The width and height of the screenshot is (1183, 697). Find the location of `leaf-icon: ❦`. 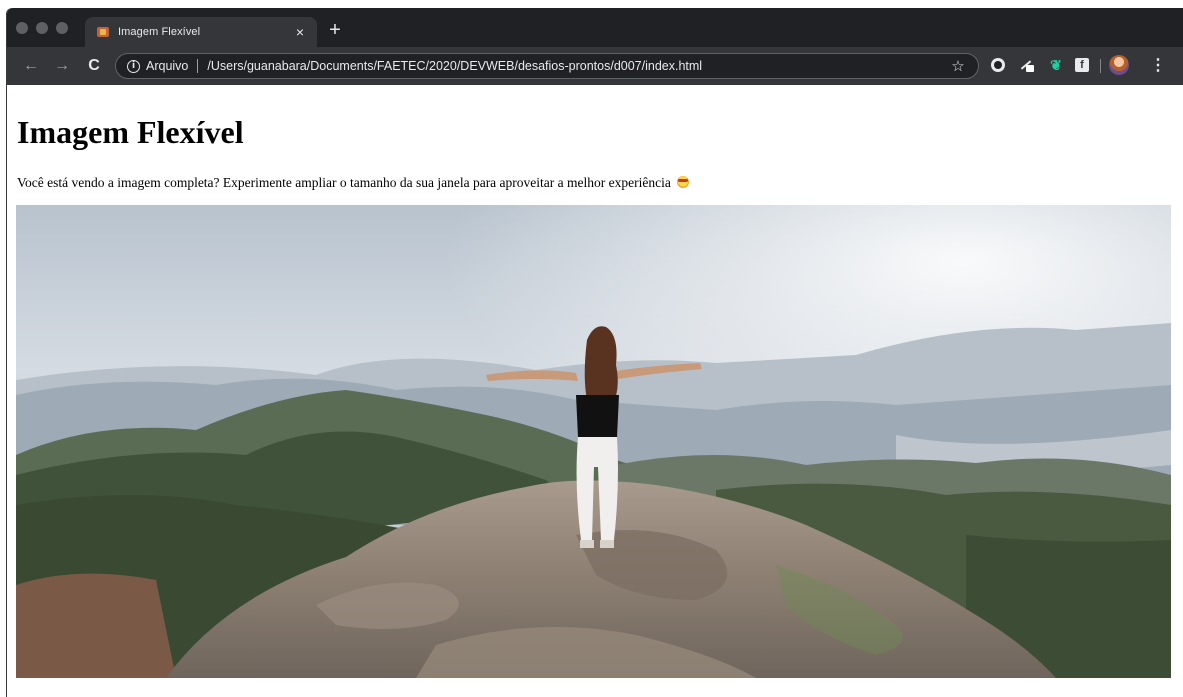

leaf-icon: ❦ is located at coordinates (1056, 65).